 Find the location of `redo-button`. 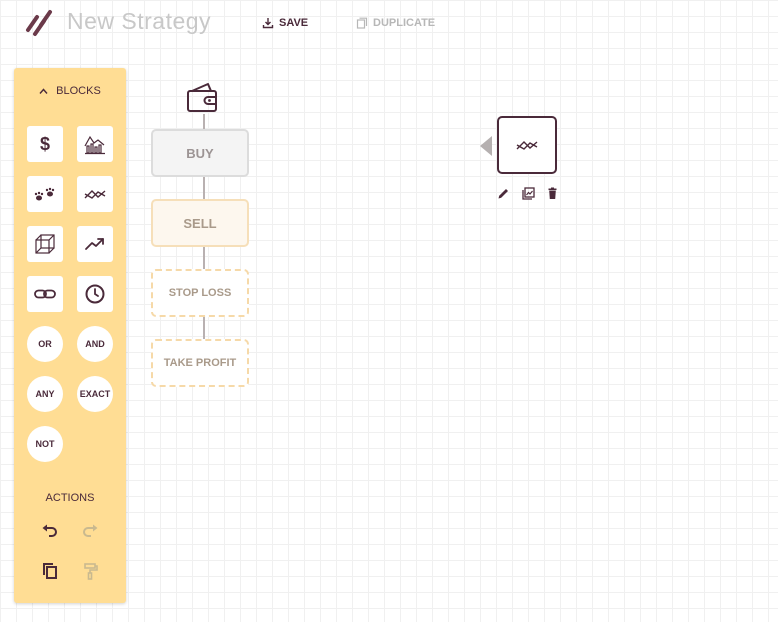

redo-button is located at coordinates (90, 531).